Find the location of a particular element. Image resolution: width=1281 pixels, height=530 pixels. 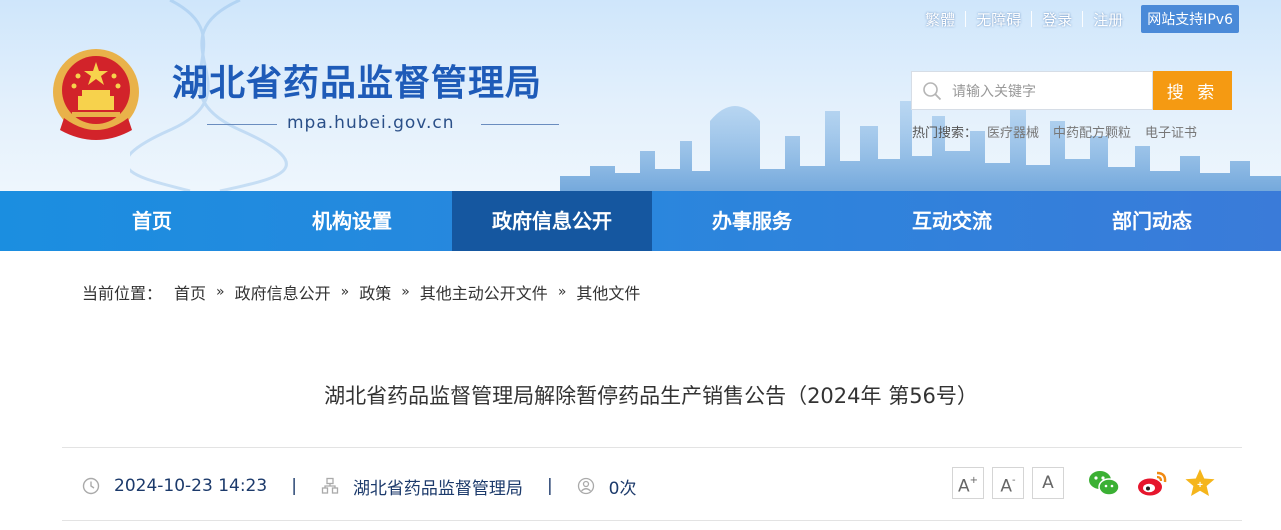

font-size-reset-button: A is located at coordinates (1048, 483).